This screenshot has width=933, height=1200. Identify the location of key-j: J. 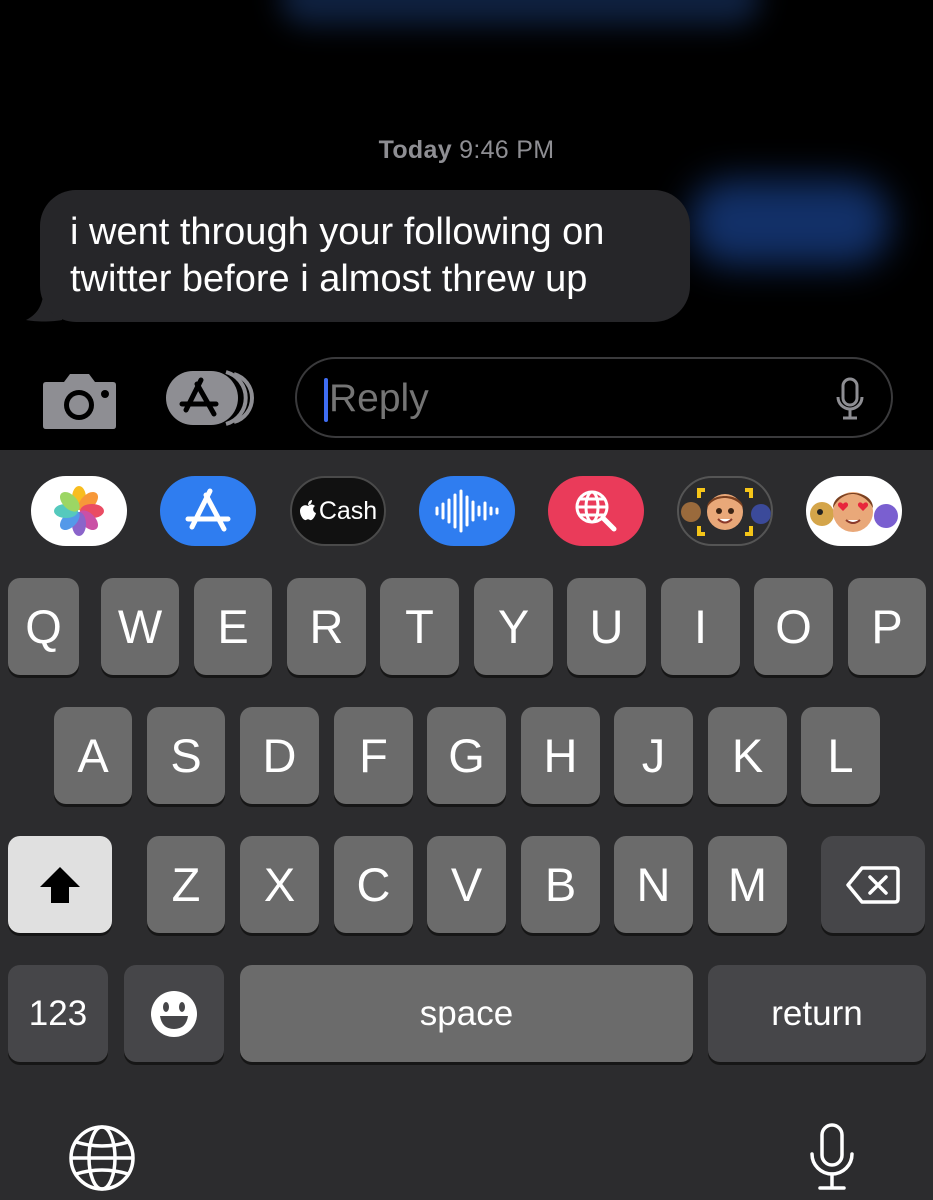
(653, 755).